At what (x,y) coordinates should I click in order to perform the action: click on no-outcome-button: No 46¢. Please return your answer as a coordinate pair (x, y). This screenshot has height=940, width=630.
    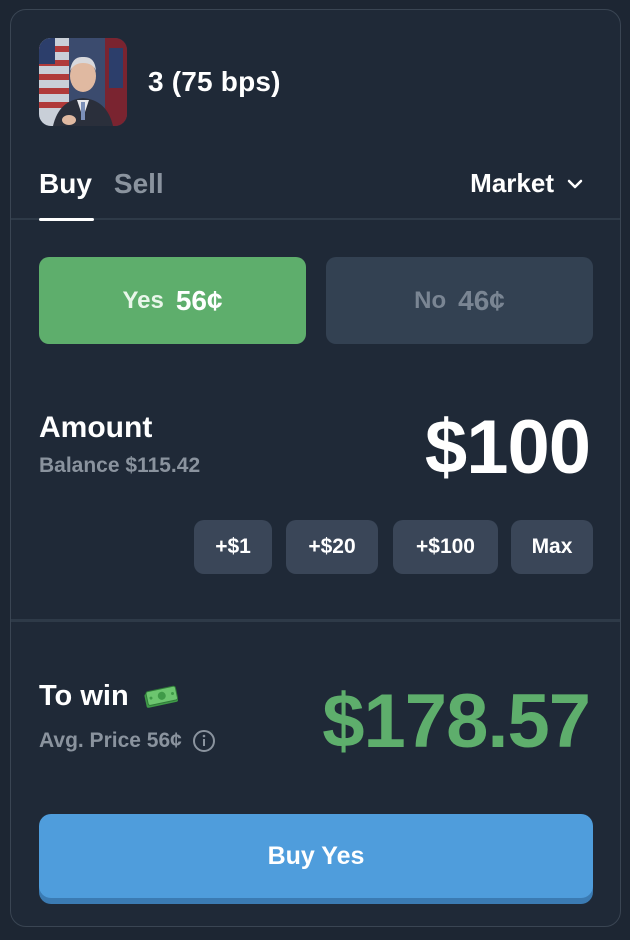
    Looking at the image, I should click on (459, 300).